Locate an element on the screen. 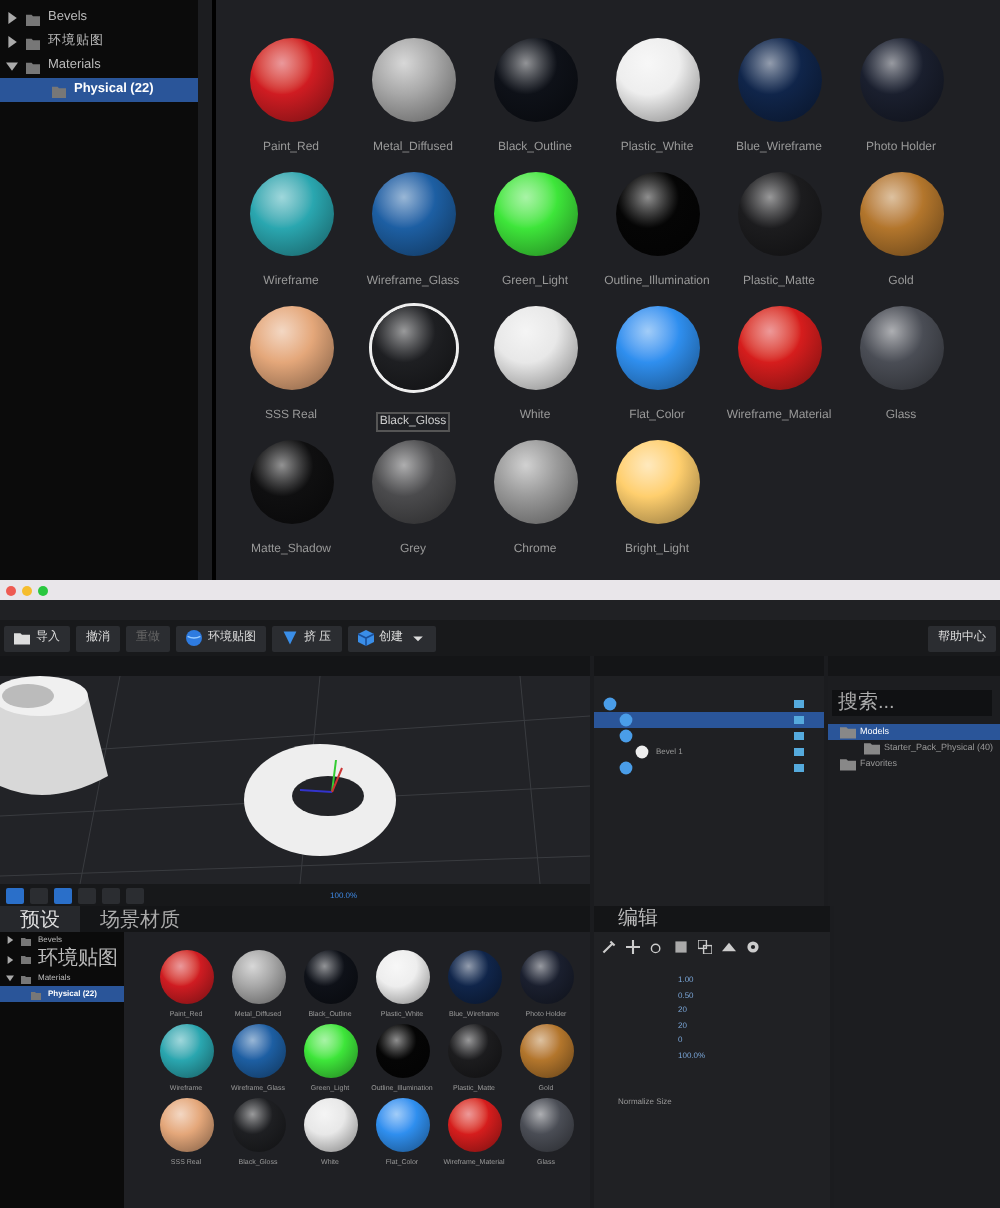 The width and height of the screenshot is (1000, 1208). panel-tab: 编辑 is located at coordinates (712, 919).